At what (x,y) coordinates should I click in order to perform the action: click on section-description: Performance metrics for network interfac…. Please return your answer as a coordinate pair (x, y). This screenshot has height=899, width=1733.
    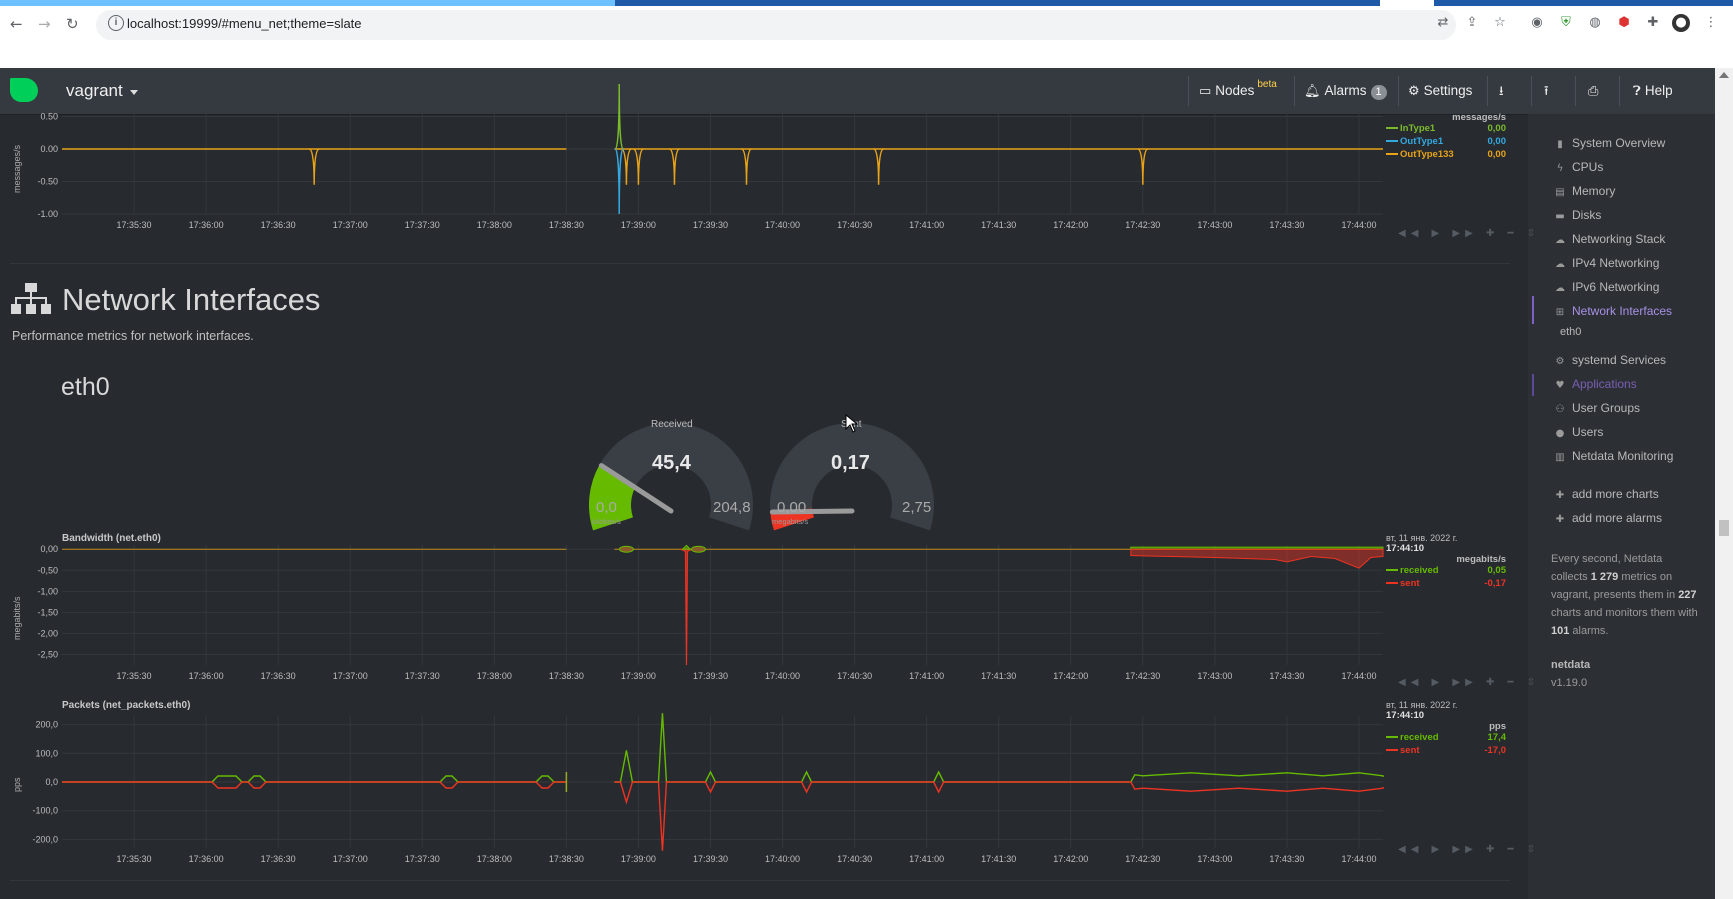
    Looking at the image, I should click on (133, 336).